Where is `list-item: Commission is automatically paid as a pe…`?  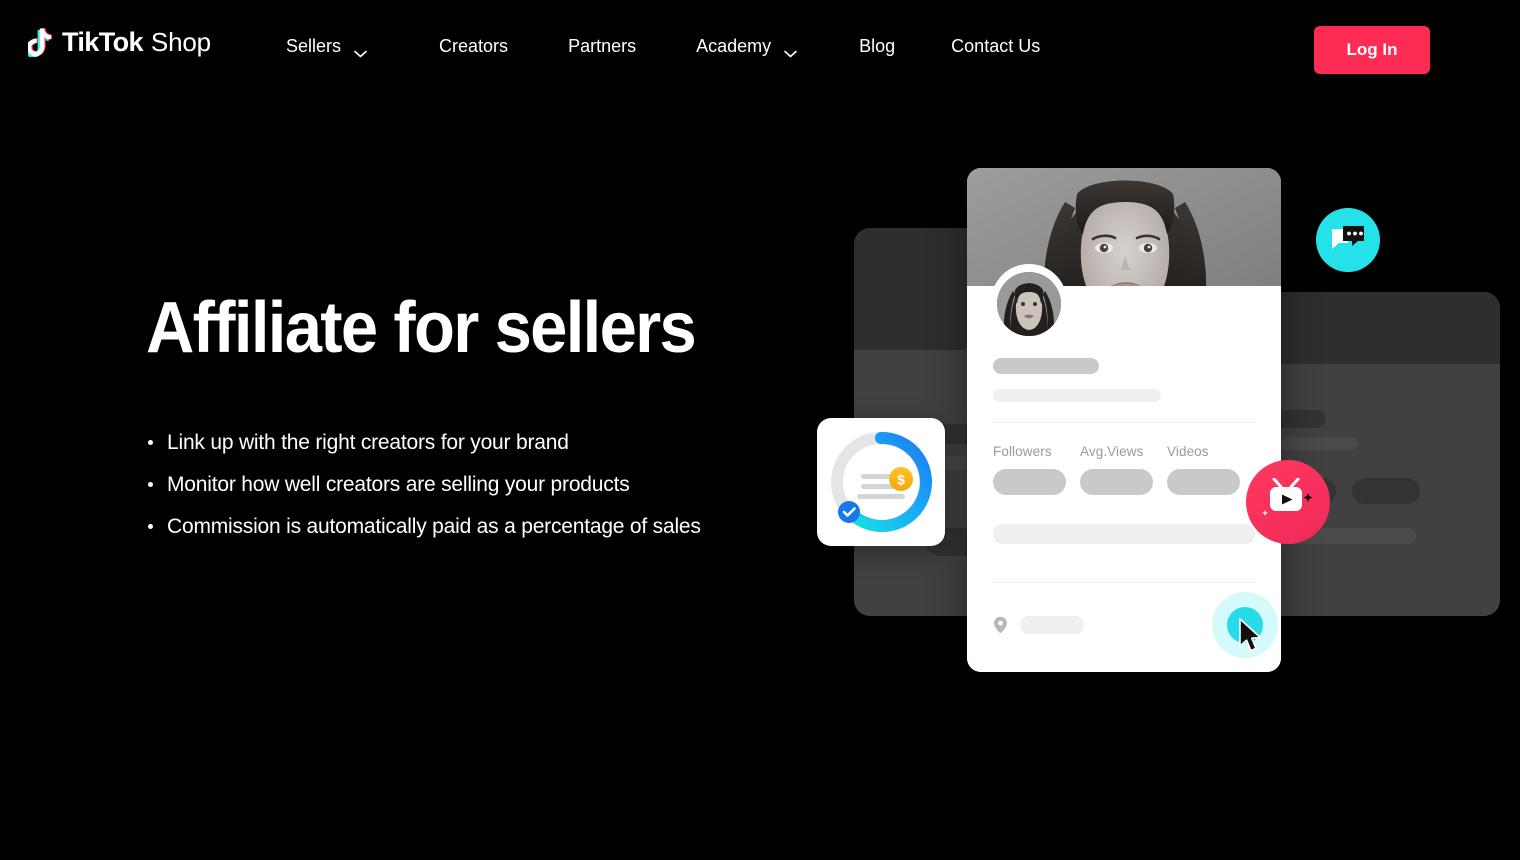
list-item: Commission is automatically paid as a pe… is located at coordinates (488, 527).